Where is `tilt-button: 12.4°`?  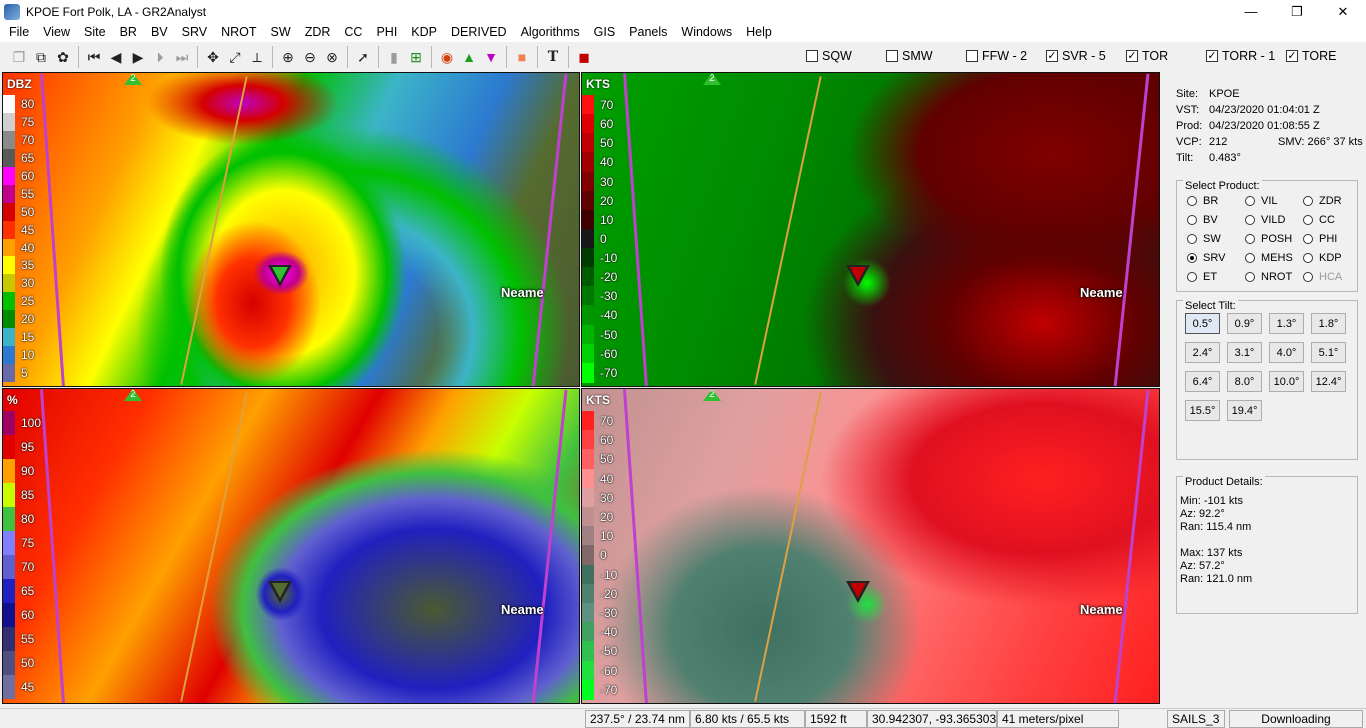 tilt-button: 12.4° is located at coordinates (1328, 381).